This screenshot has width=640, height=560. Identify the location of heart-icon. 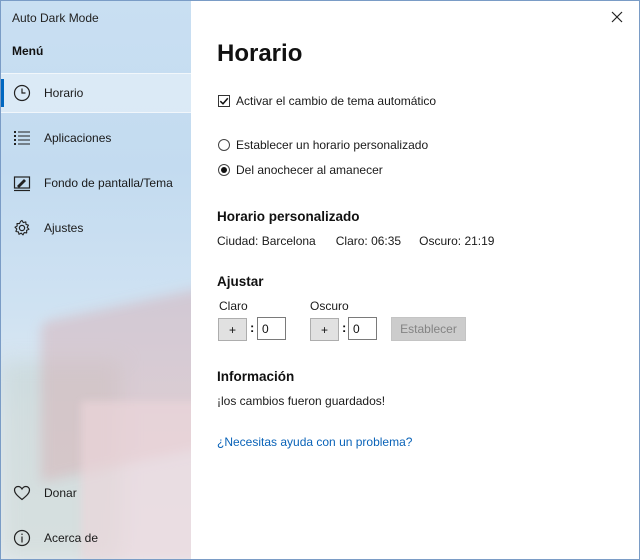
(22, 493).